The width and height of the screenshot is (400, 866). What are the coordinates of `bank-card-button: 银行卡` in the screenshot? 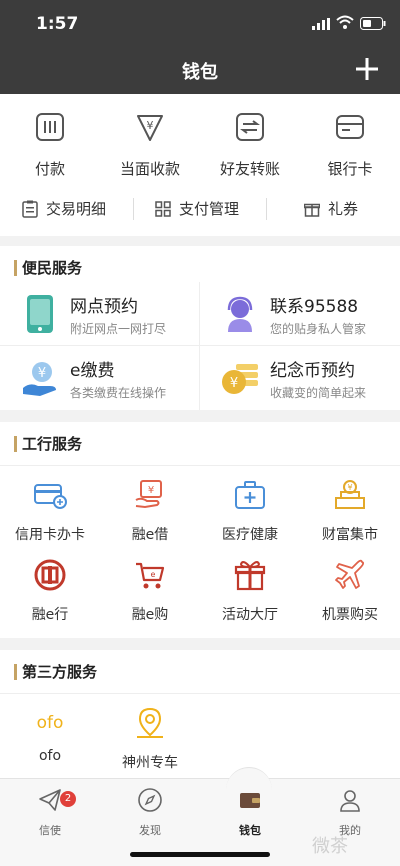 It's located at (350, 145).